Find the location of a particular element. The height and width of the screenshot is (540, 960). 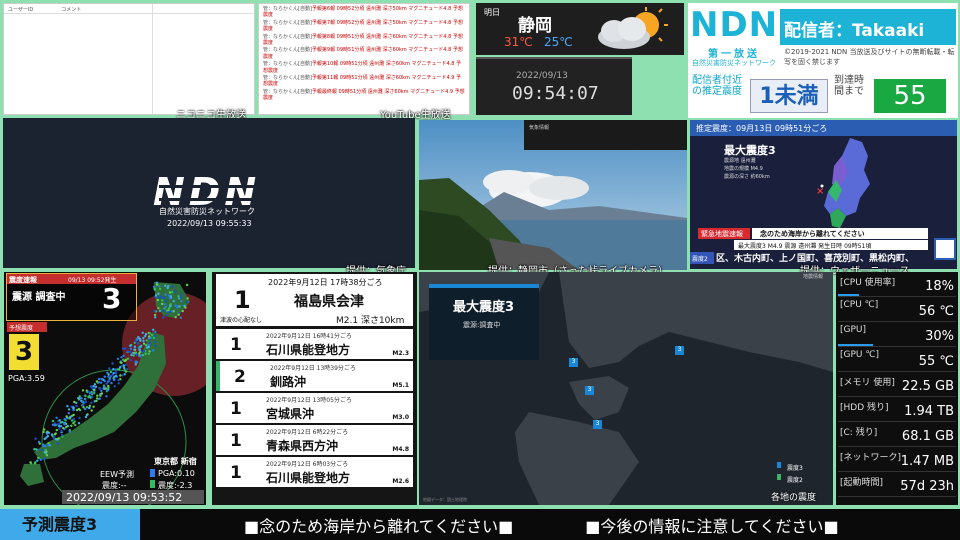

sysmon-row: [CPU ℃] 56 ℃ is located at coordinates (897, 309).